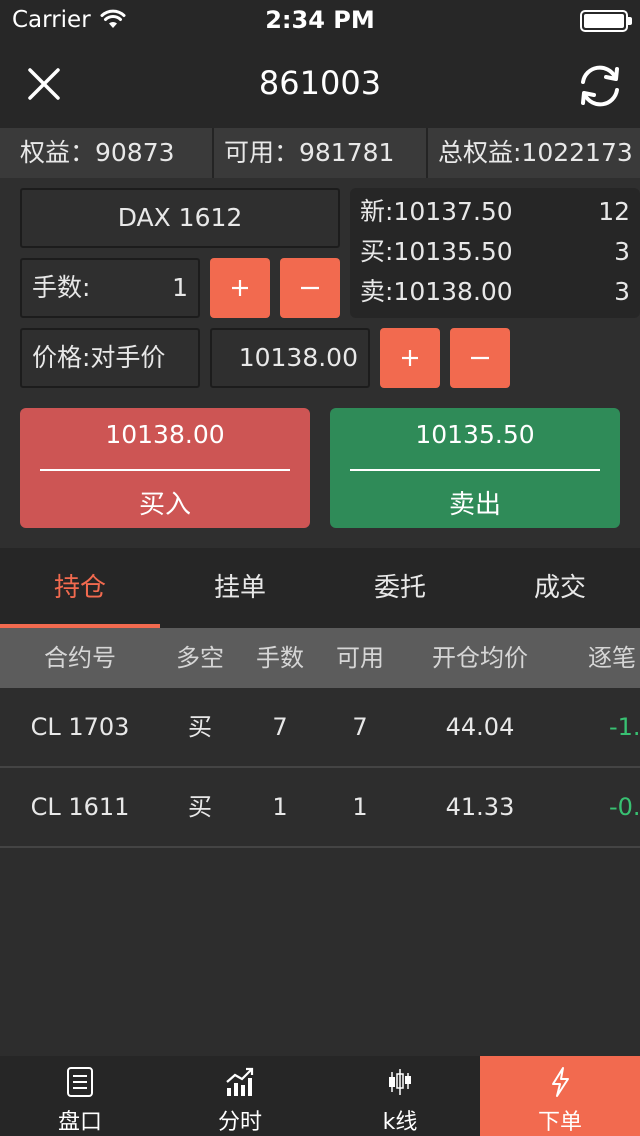  What do you see at coordinates (200, 658) in the screenshot?
I see `column-header: 多空` at bounding box center [200, 658].